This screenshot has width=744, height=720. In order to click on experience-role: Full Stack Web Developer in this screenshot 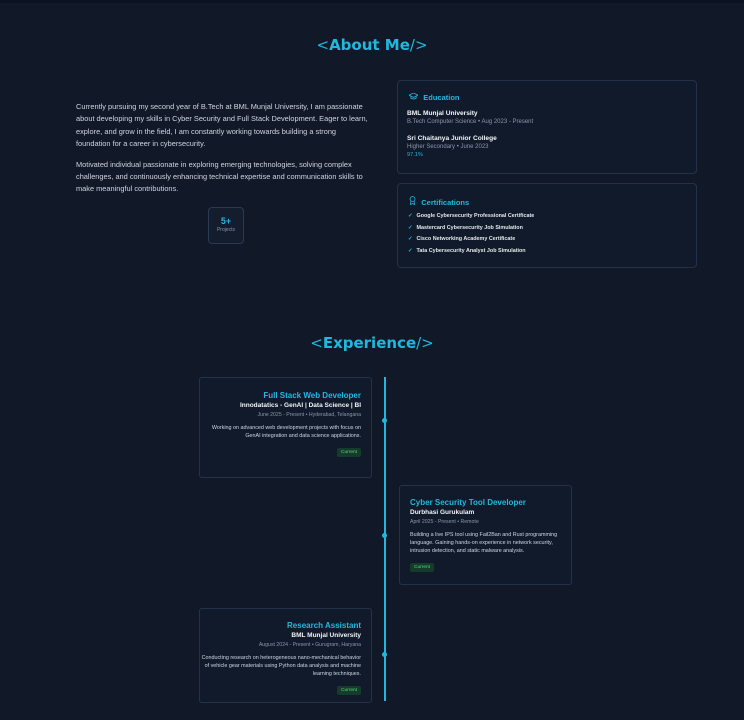, I will do `click(312, 395)`.